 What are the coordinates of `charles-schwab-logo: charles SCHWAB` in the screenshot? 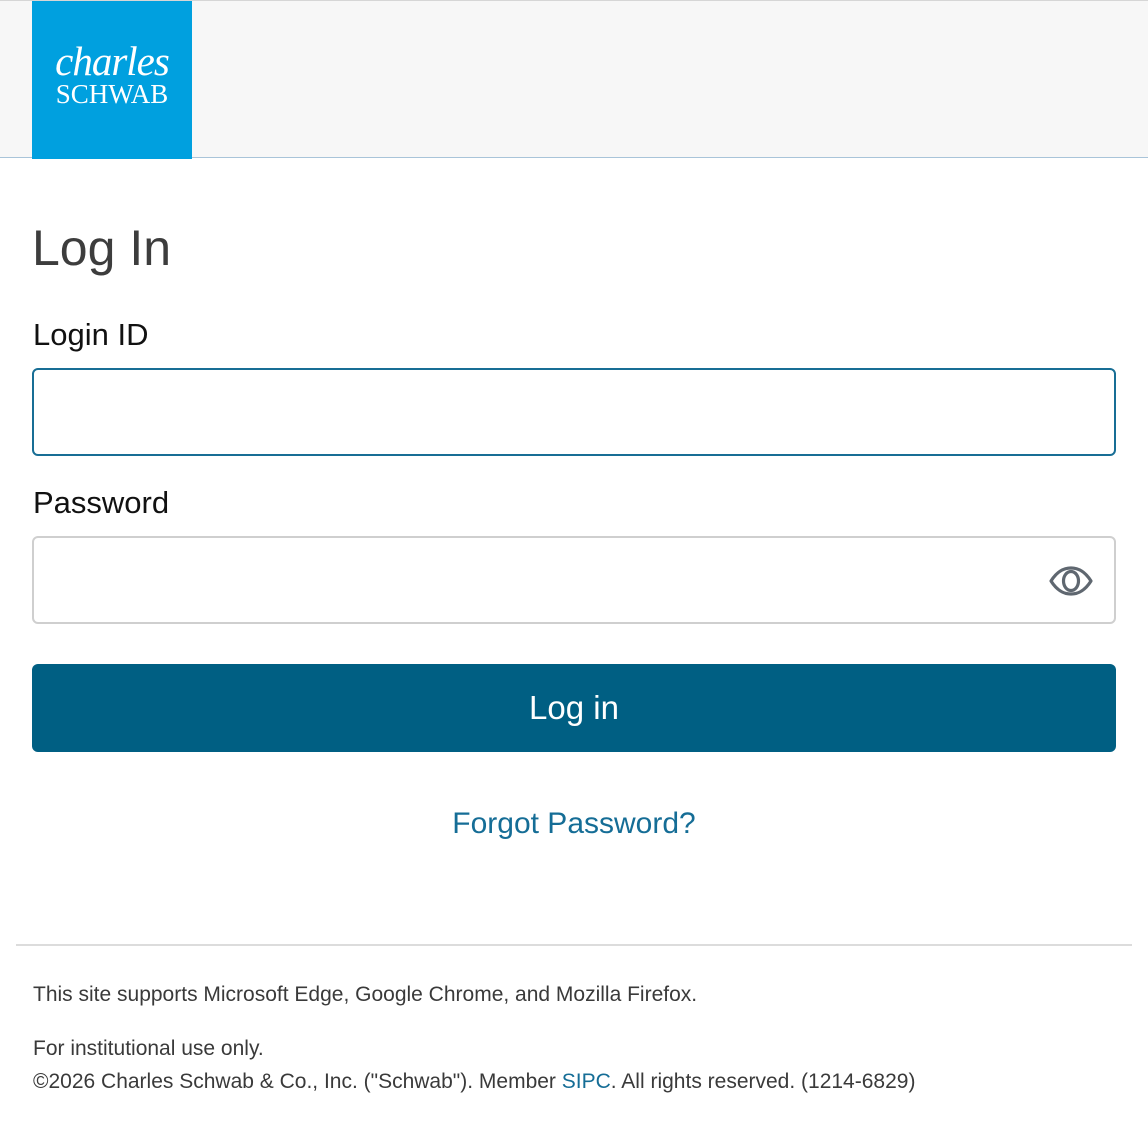 It's located at (112, 80).